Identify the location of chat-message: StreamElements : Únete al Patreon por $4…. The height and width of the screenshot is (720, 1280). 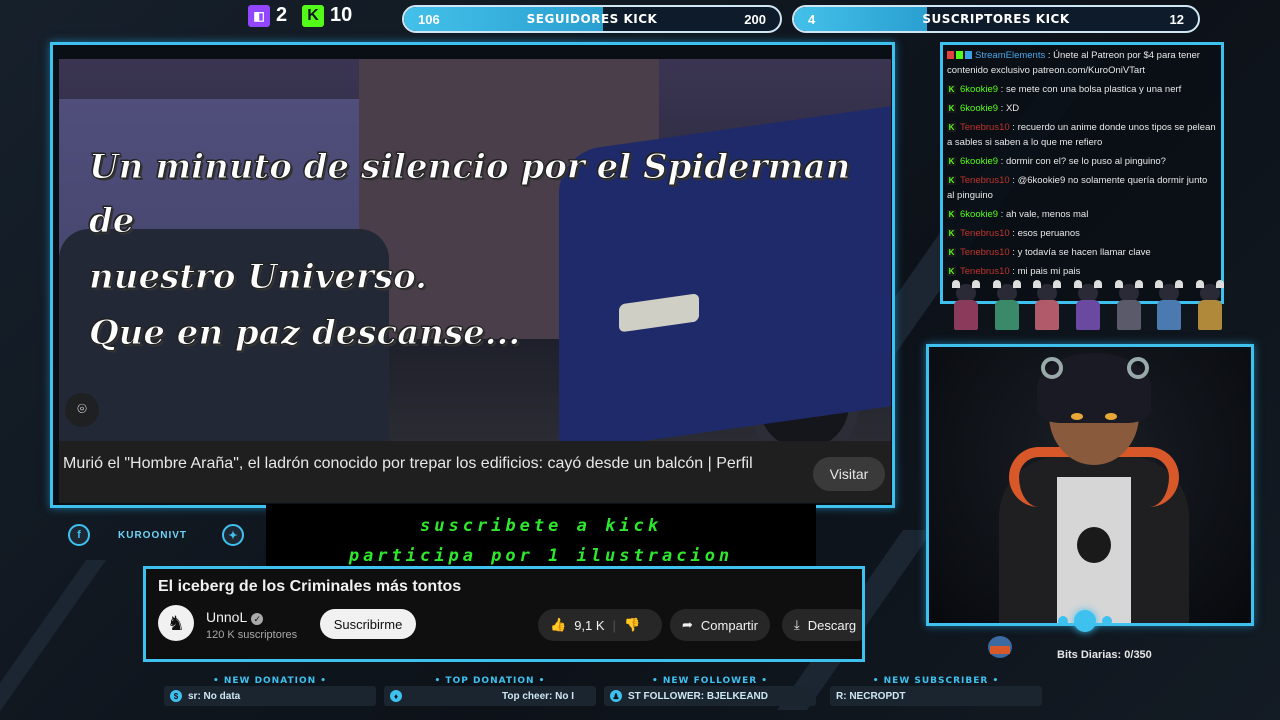
(1073, 63).